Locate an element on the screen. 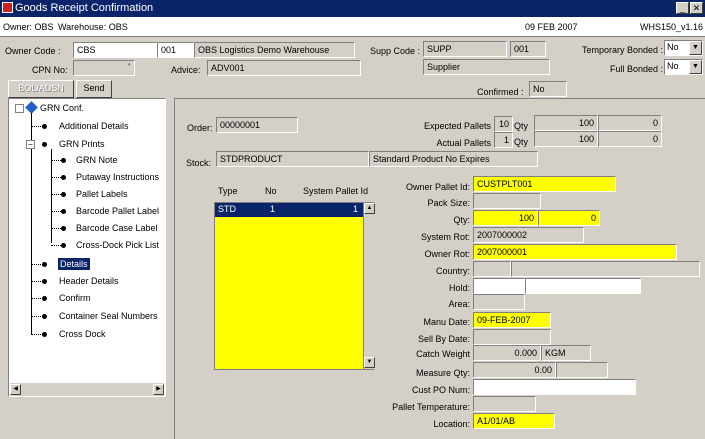 This screenshot has height=439, width=705. root-diamond-icon is located at coordinates (31, 107).